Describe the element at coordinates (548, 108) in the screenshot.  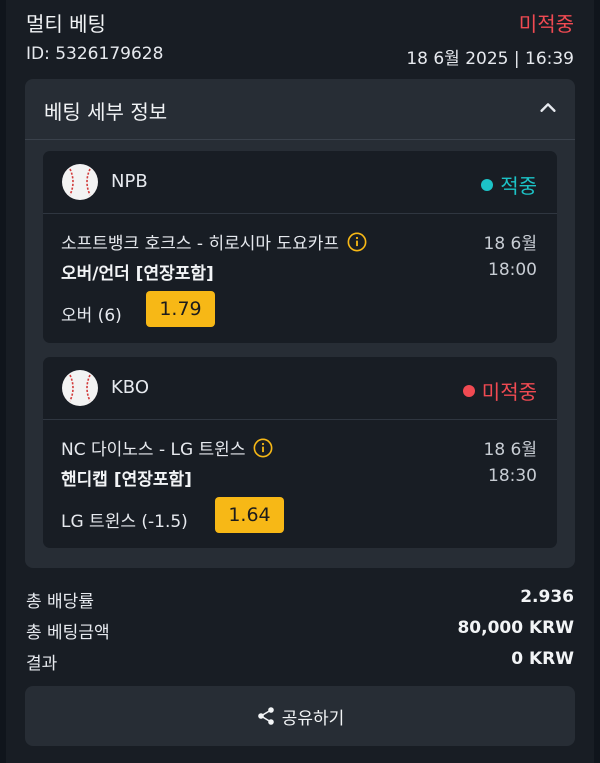
I see `chevron-up-icon` at that location.